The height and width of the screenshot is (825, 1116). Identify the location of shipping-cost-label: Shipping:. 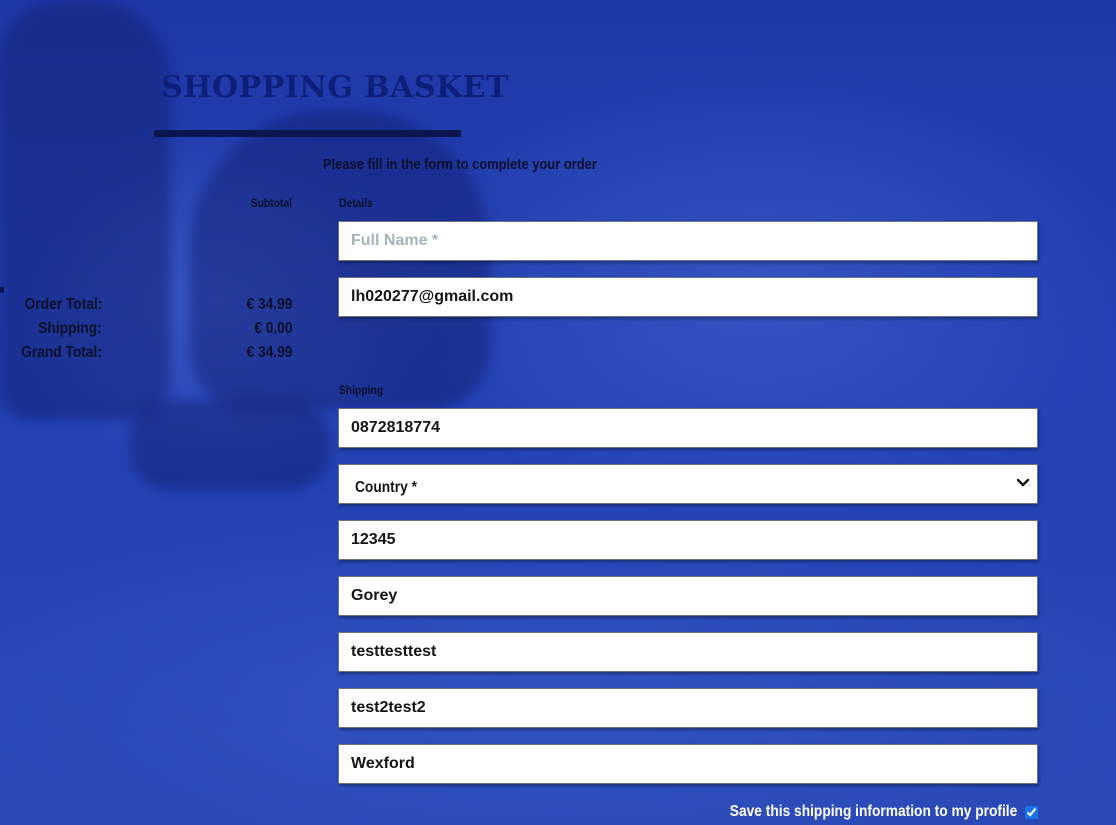
(70, 328).